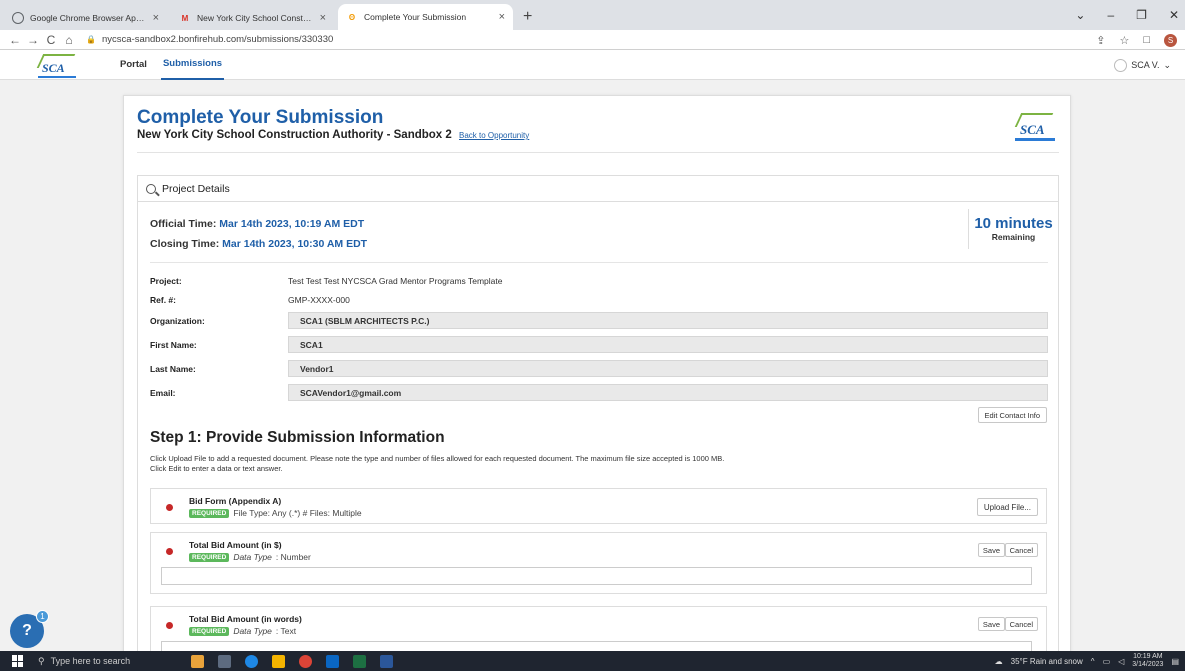 This screenshot has height=671, width=1185. I want to click on tab-title: Google Chrome Browser Applica, so click(88, 18).